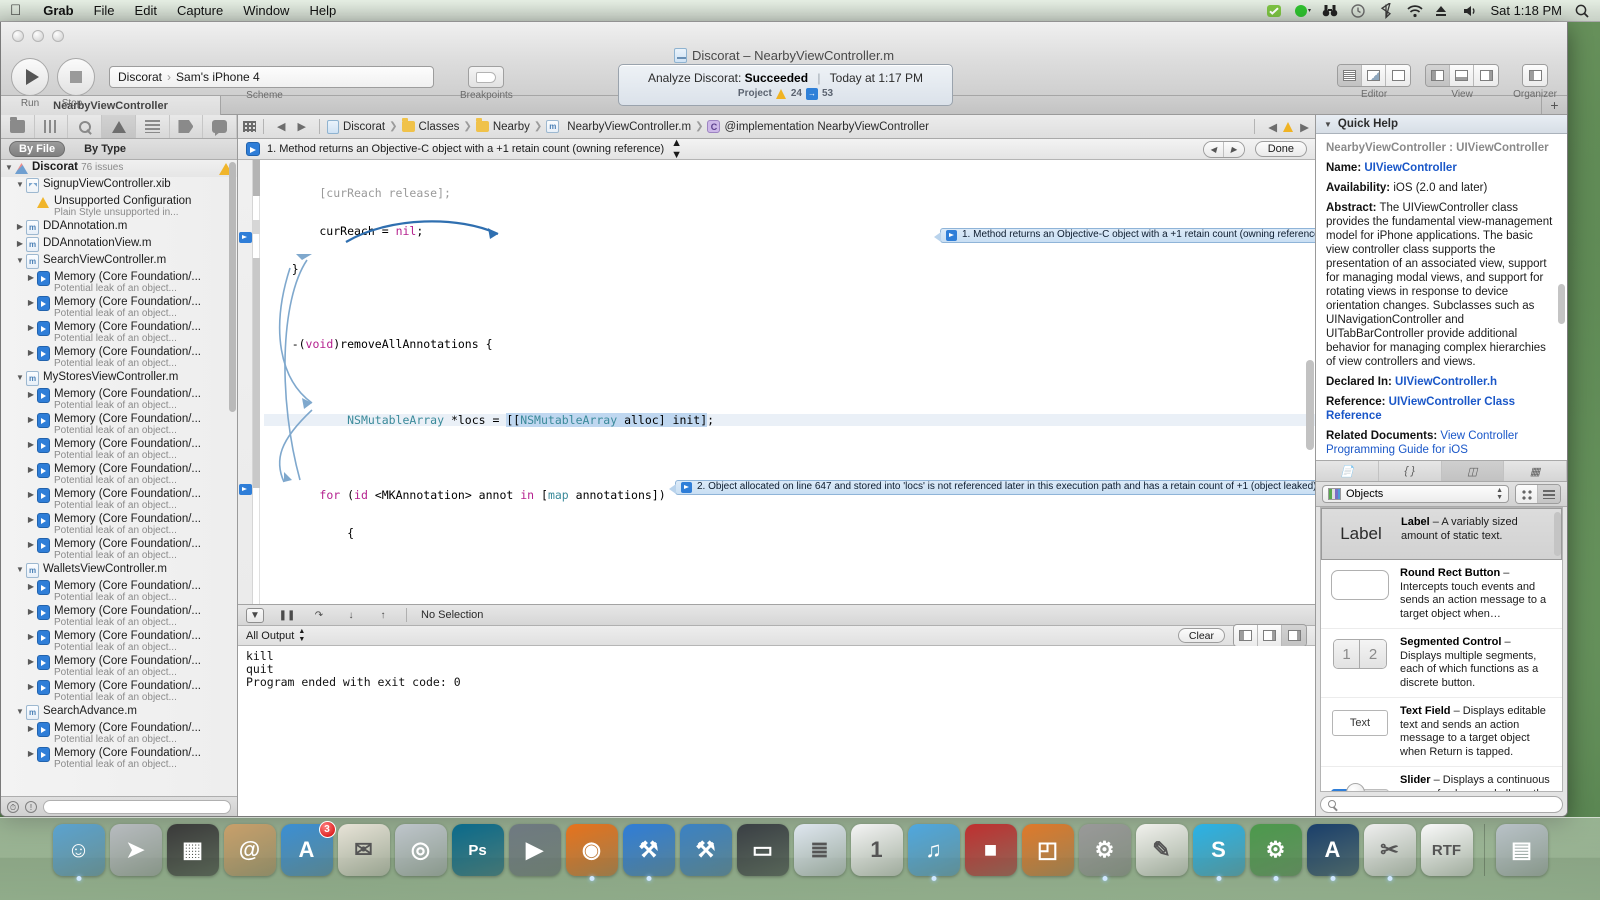 Image resolution: width=1600 pixels, height=900 pixels. Describe the element at coordinates (249, 850) in the screenshot. I see `dock-item-address-book: @` at that location.